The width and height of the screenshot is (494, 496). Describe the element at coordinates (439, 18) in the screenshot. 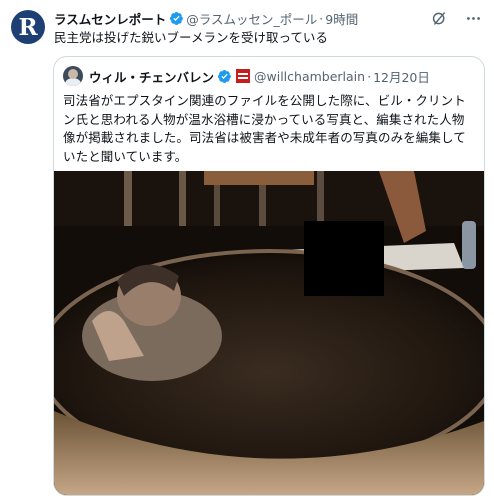

I see `grok-icon` at that location.